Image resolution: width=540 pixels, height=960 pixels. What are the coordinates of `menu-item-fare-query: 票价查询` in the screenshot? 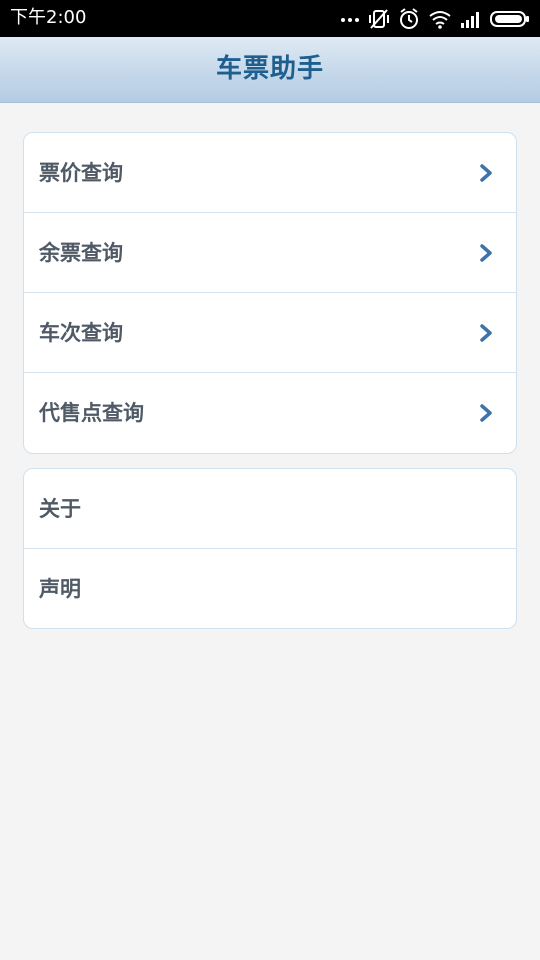 It's located at (270, 173).